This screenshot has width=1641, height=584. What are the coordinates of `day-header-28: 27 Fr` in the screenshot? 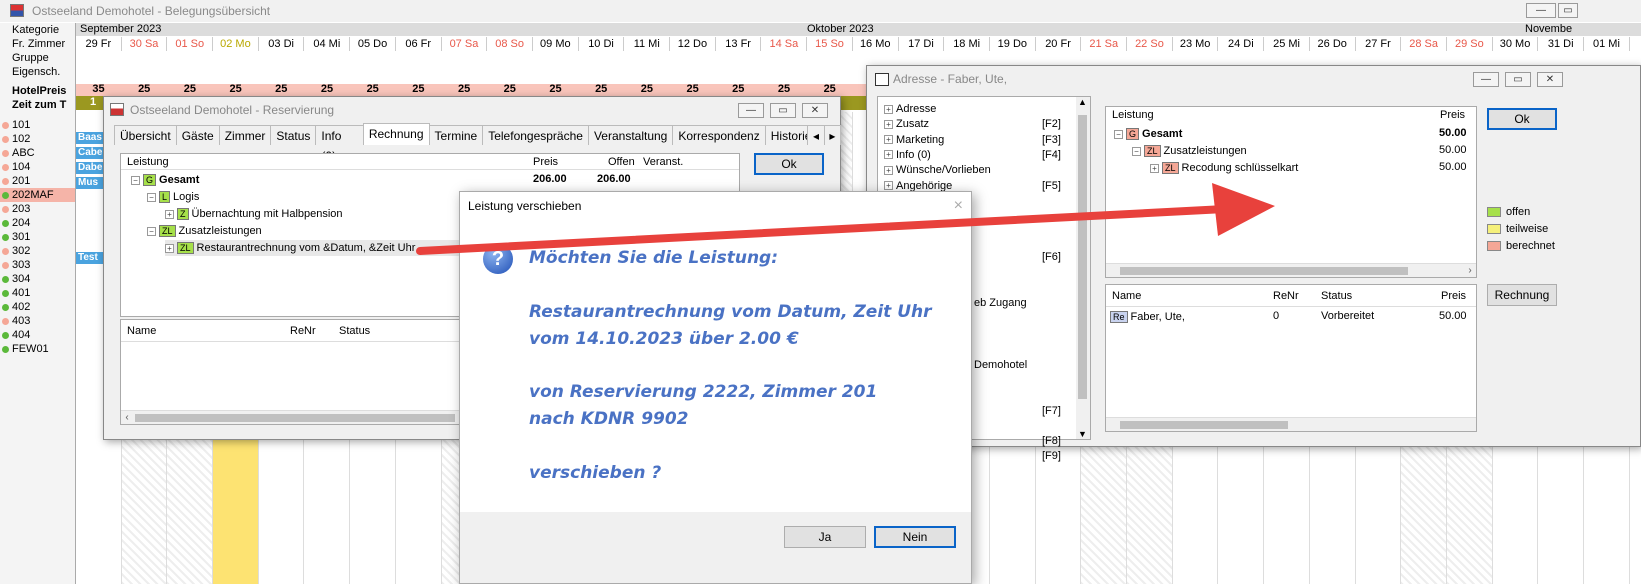 It's located at (1379, 44).